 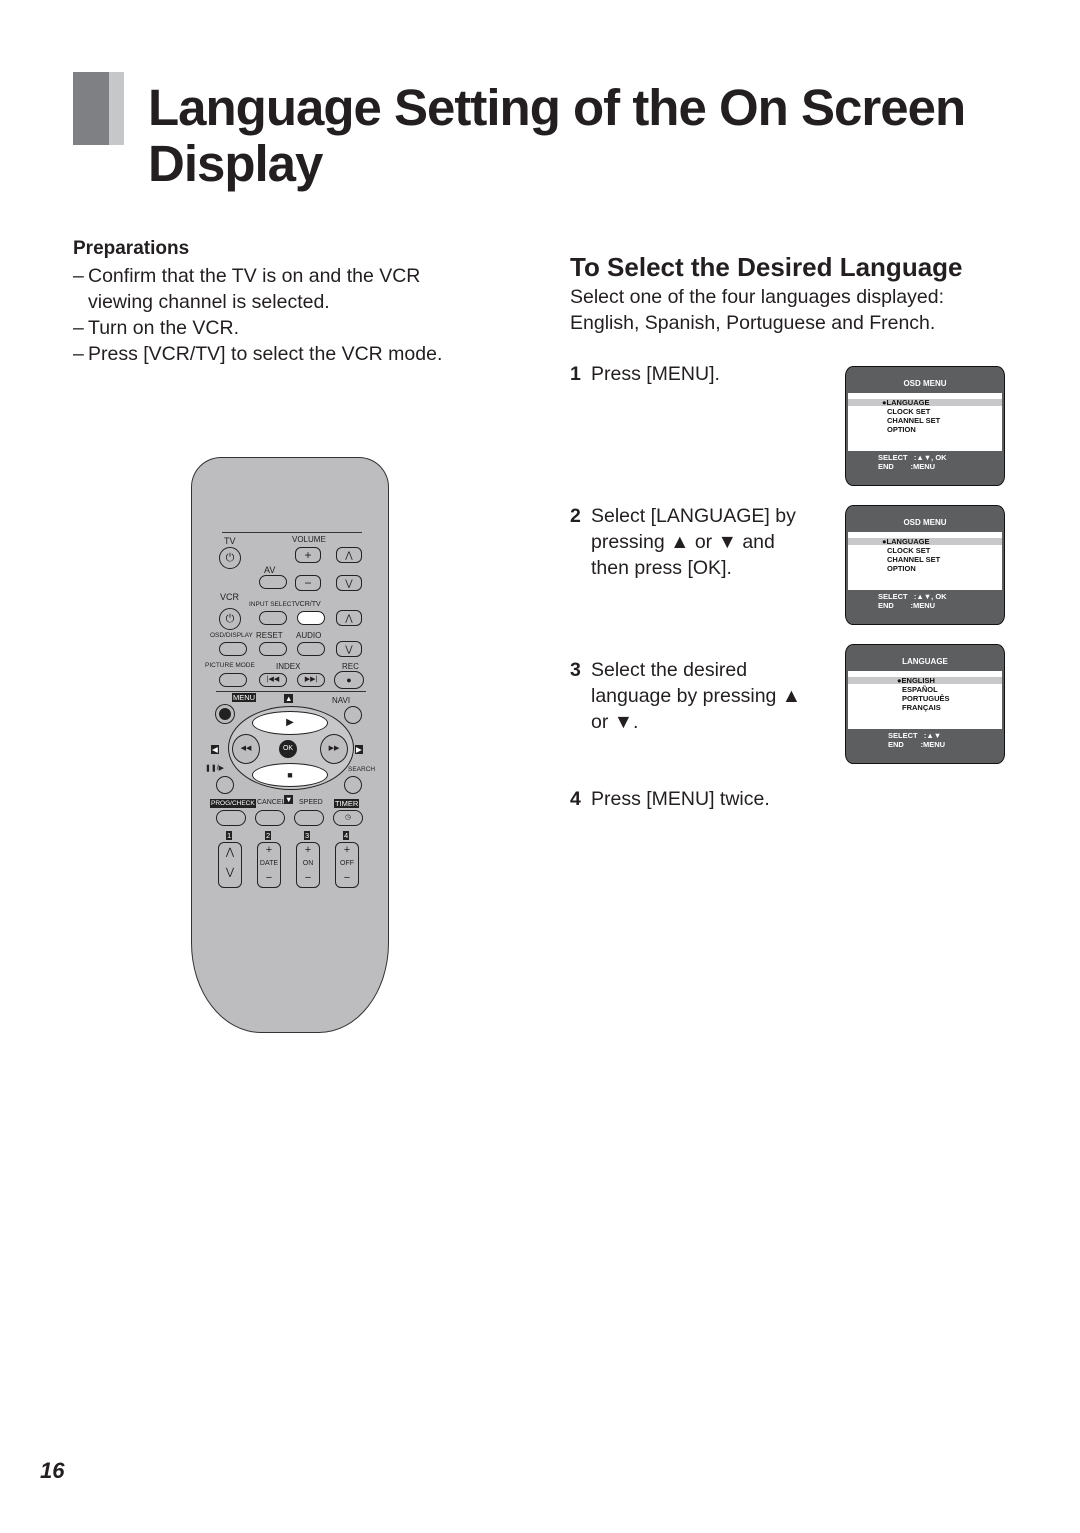 I want to click on label-off: OFF, so click(x=347, y=863).